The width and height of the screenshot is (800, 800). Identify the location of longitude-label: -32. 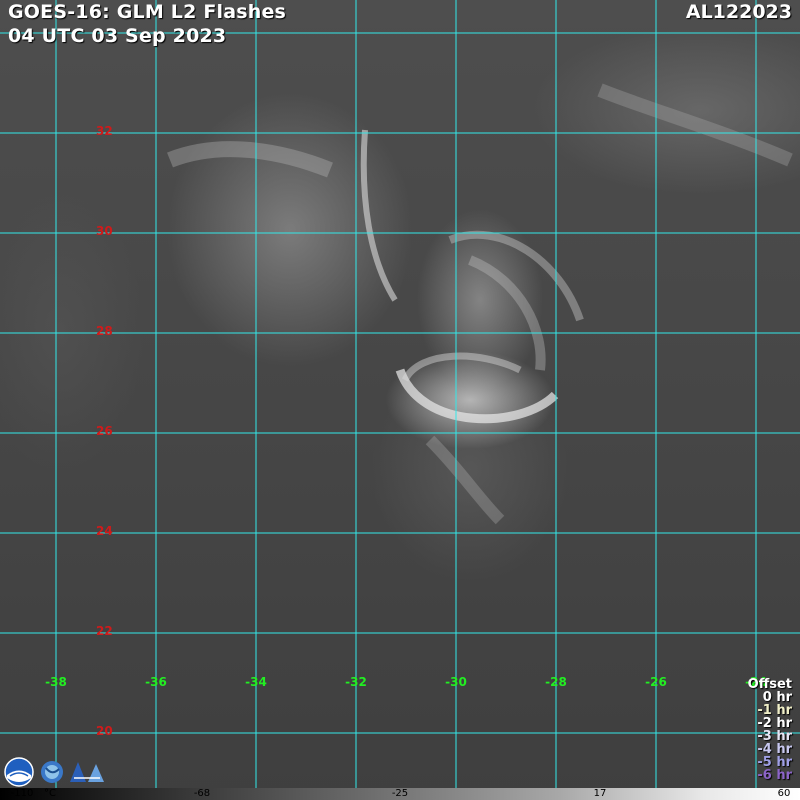
(356, 682).